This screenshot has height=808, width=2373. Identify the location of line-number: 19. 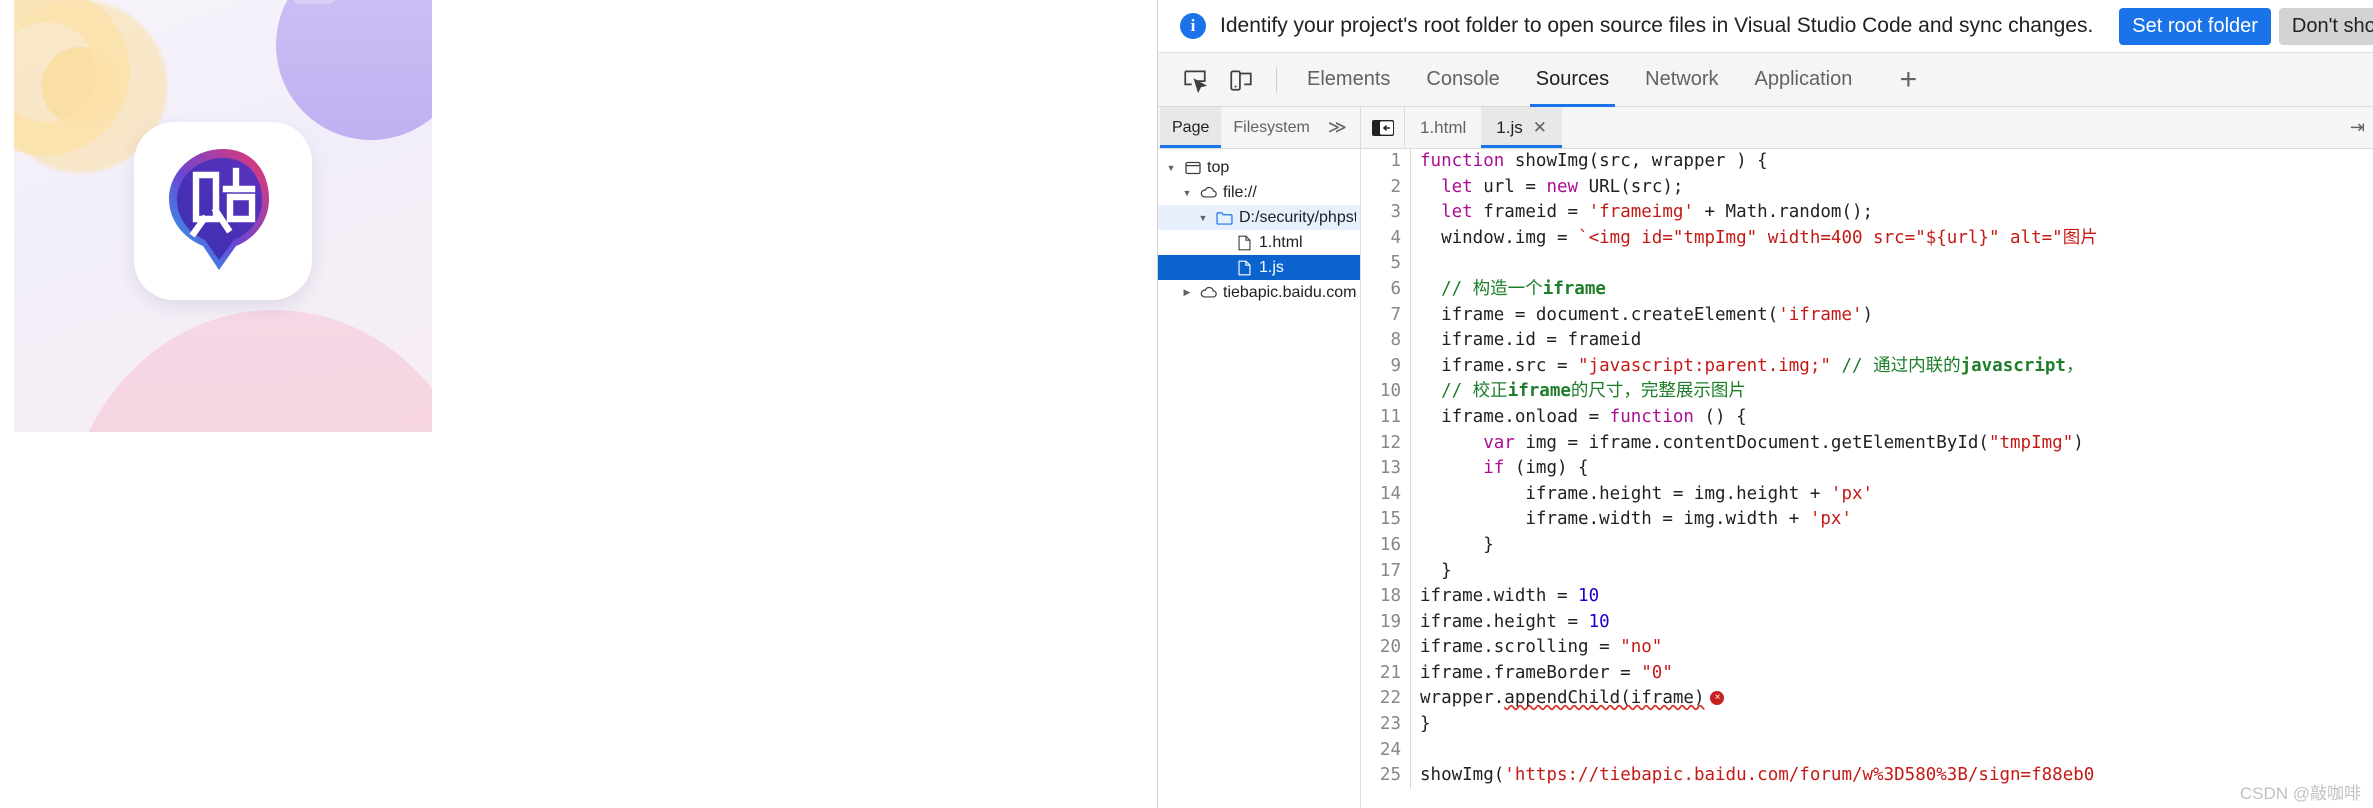
(1386, 622).